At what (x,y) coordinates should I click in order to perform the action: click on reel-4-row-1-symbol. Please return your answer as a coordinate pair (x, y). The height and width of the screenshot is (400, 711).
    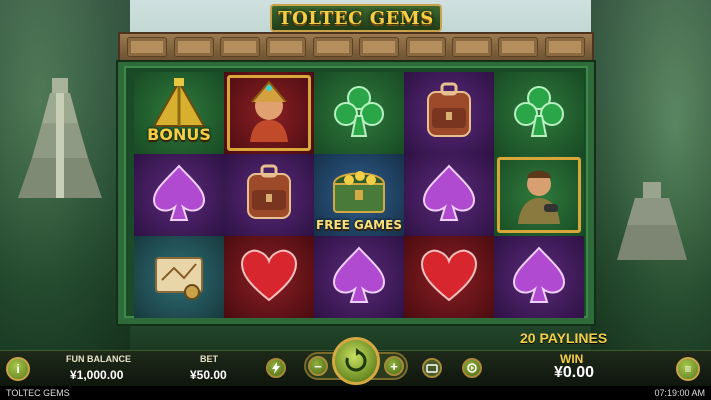
    Looking at the image, I should click on (449, 113).